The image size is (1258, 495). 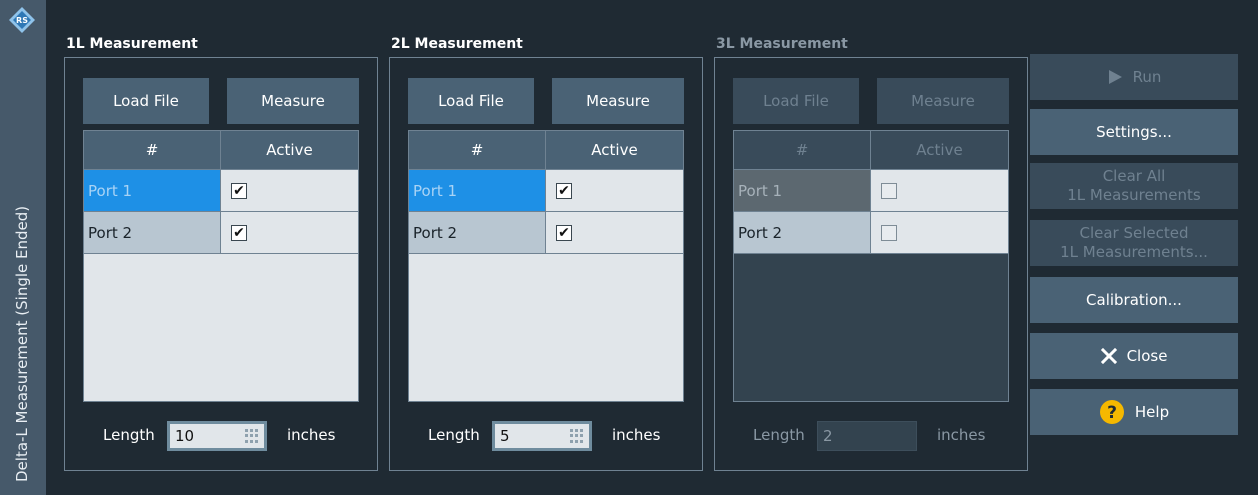 What do you see at coordinates (618, 101) in the screenshot?
I see `measure-button-2l: Measure` at bounding box center [618, 101].